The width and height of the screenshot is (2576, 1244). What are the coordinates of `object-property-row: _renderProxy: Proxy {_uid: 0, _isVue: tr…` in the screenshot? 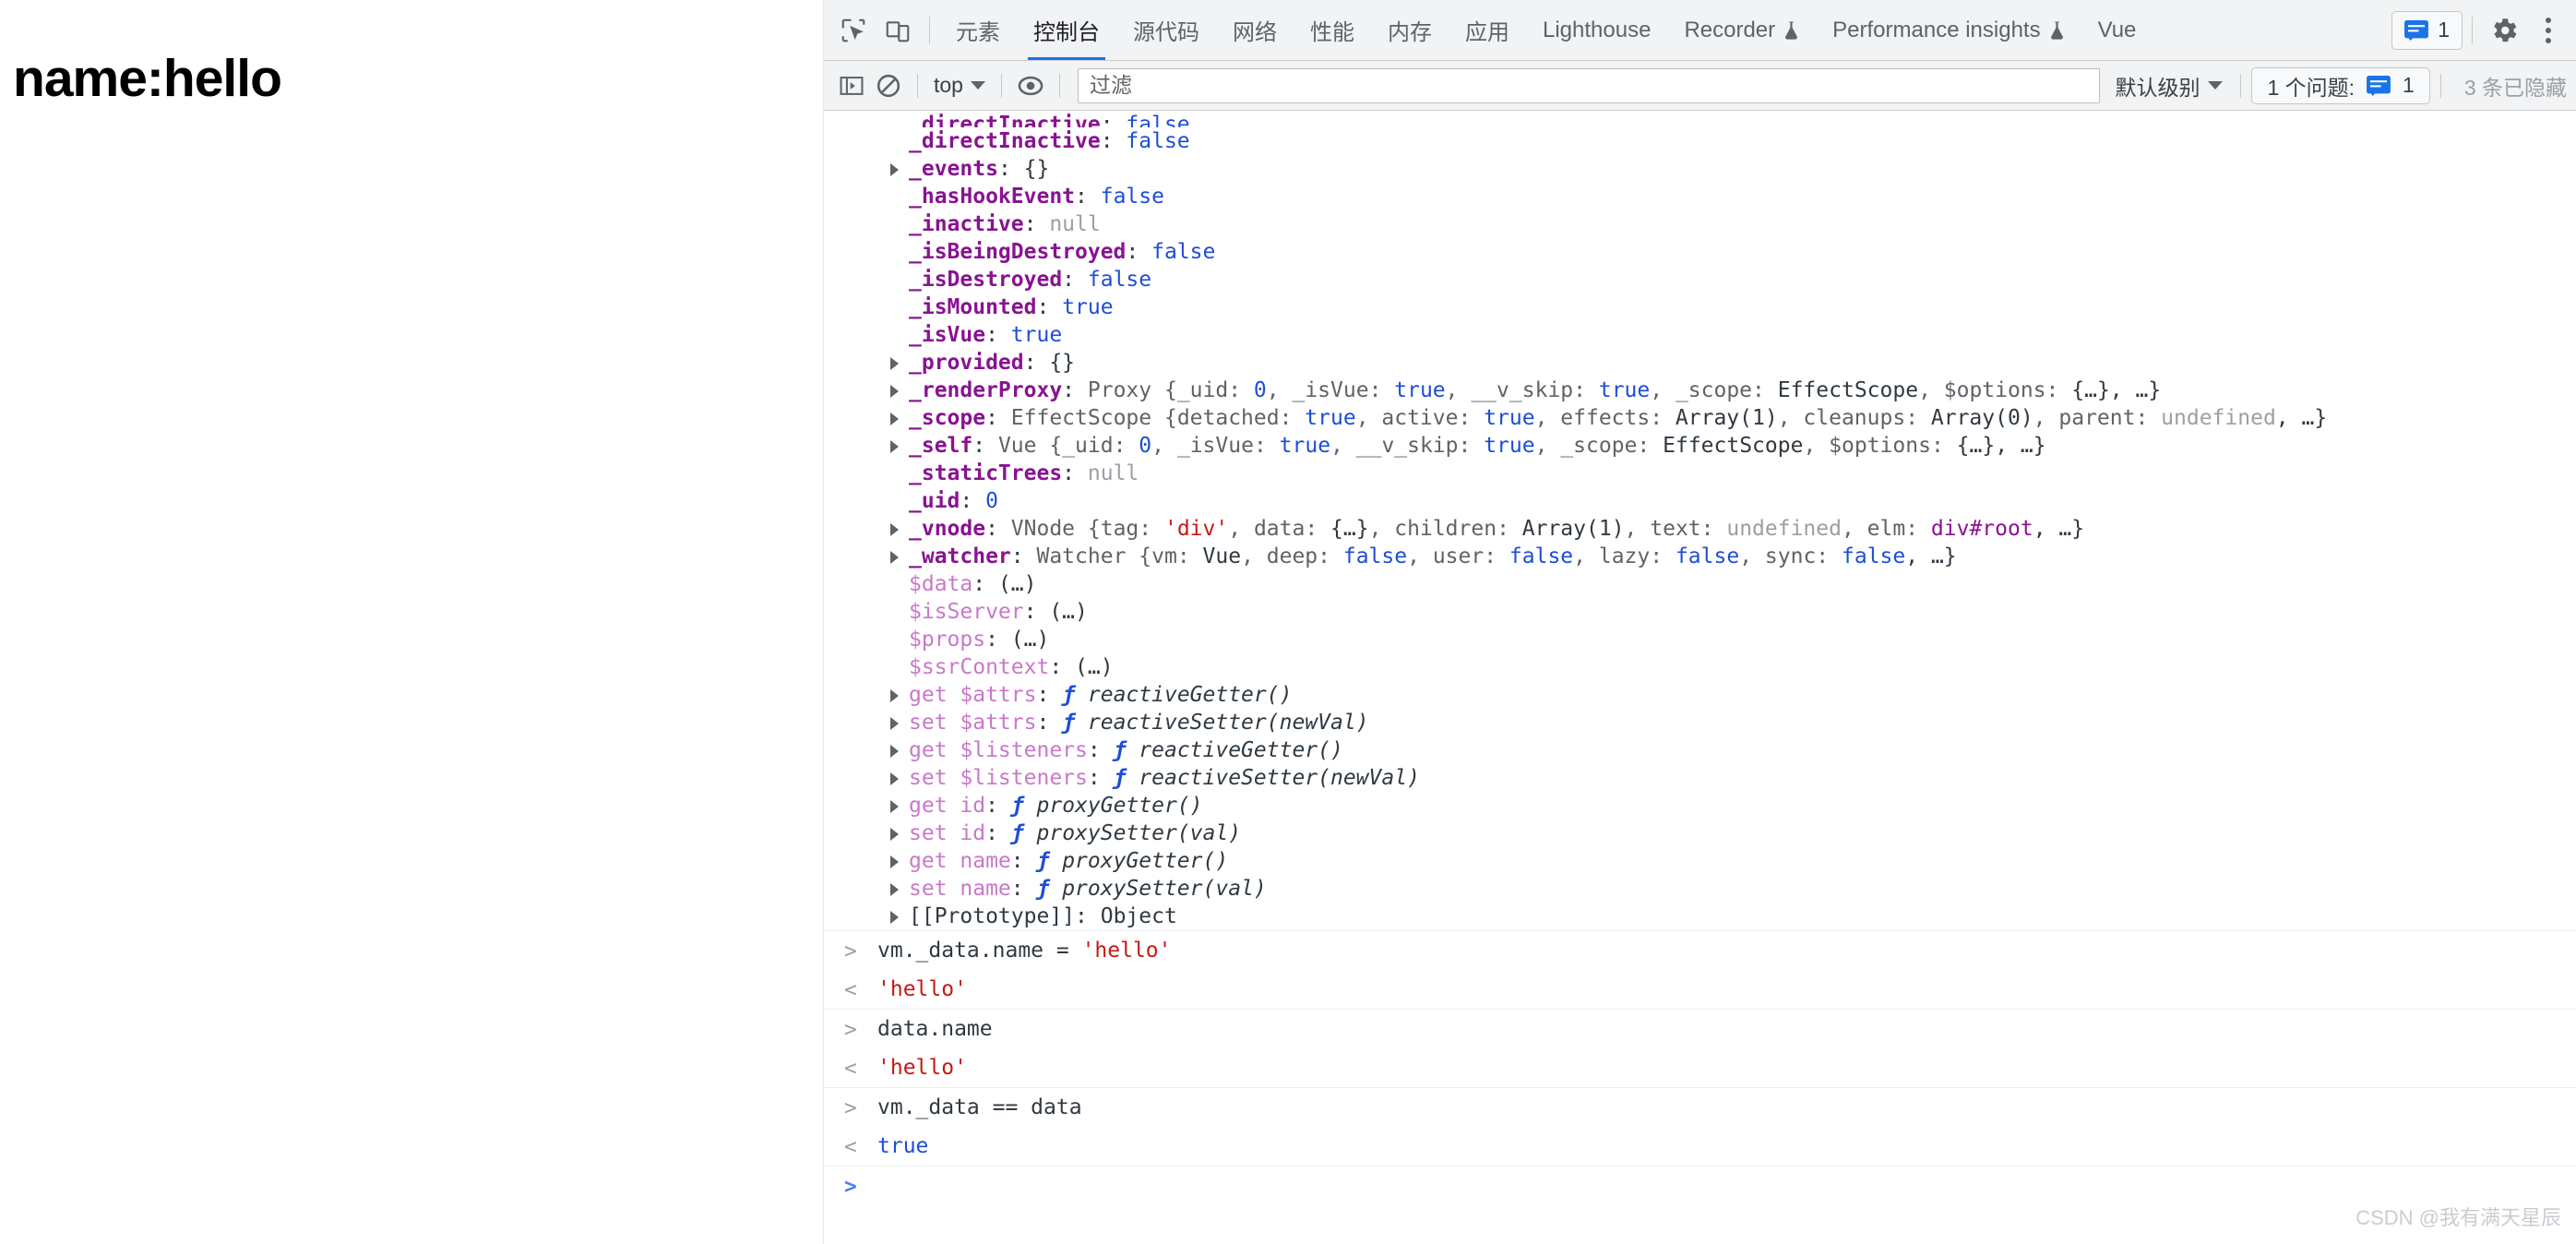 It's located at (1716, 391).